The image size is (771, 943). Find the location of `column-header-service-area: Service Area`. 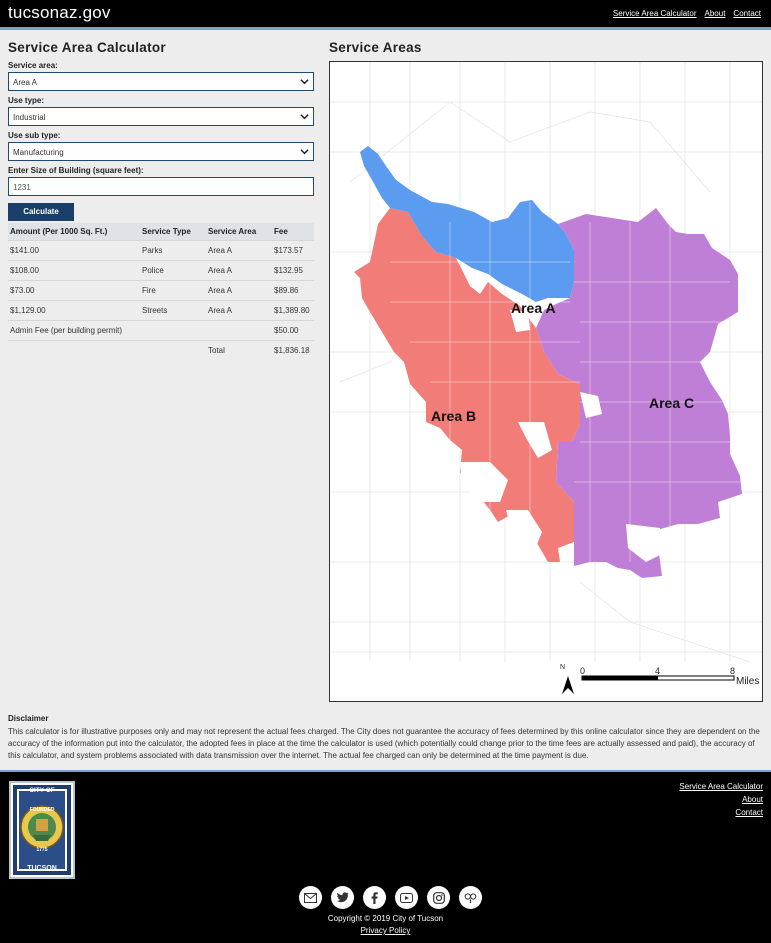

column-header-service-area: Service Area is located at coordinates (239, 232).